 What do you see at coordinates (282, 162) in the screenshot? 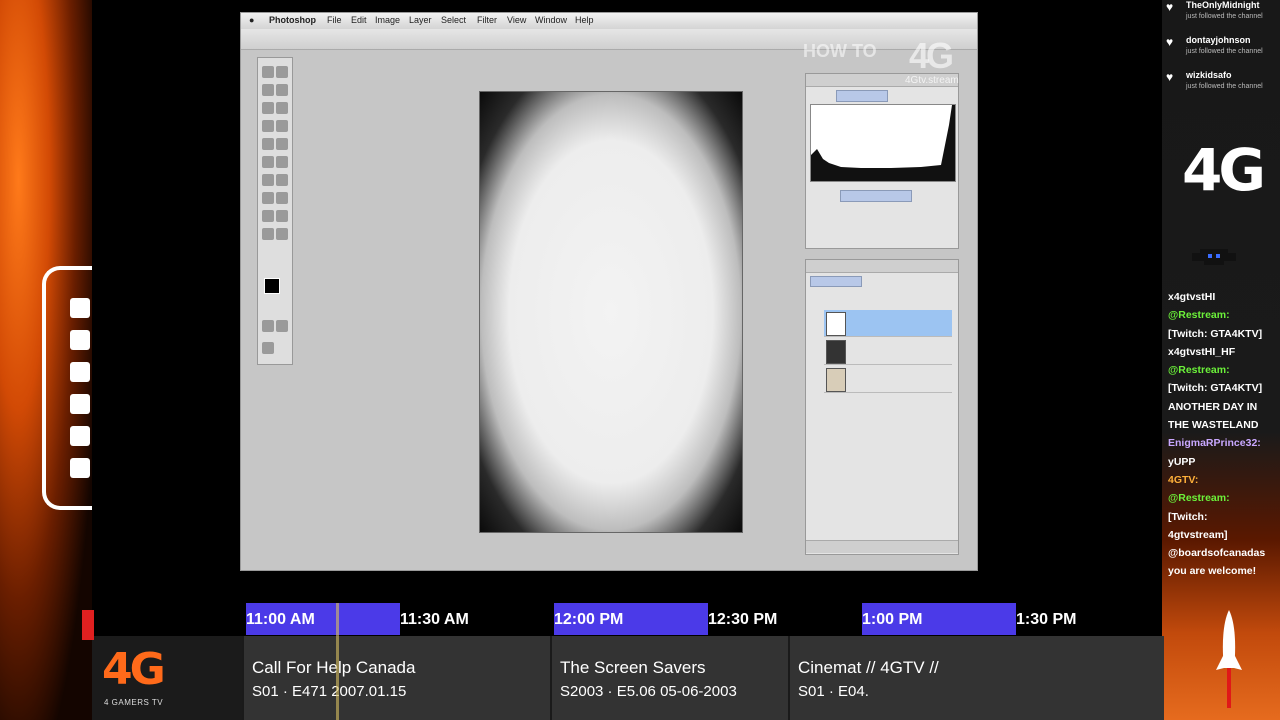
I see `gradient-tool-icon` at bounding box center [282, 162].